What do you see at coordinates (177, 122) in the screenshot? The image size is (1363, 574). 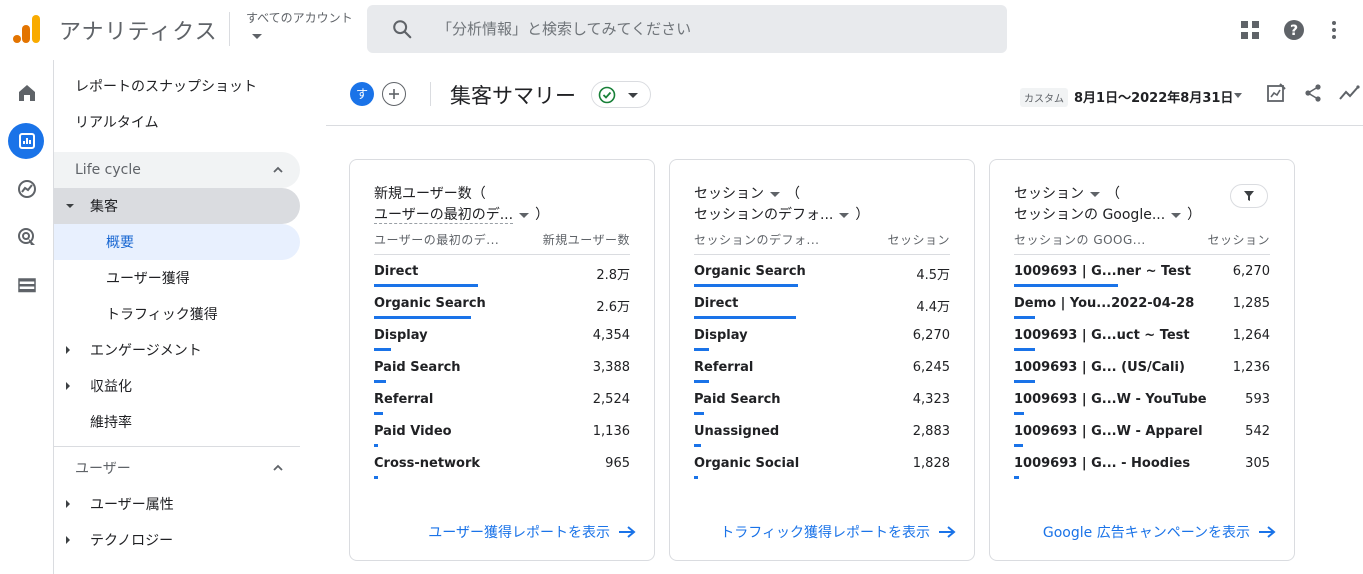 I see `nav-realtime: リアルタイム` at bounding box center [177, 122].